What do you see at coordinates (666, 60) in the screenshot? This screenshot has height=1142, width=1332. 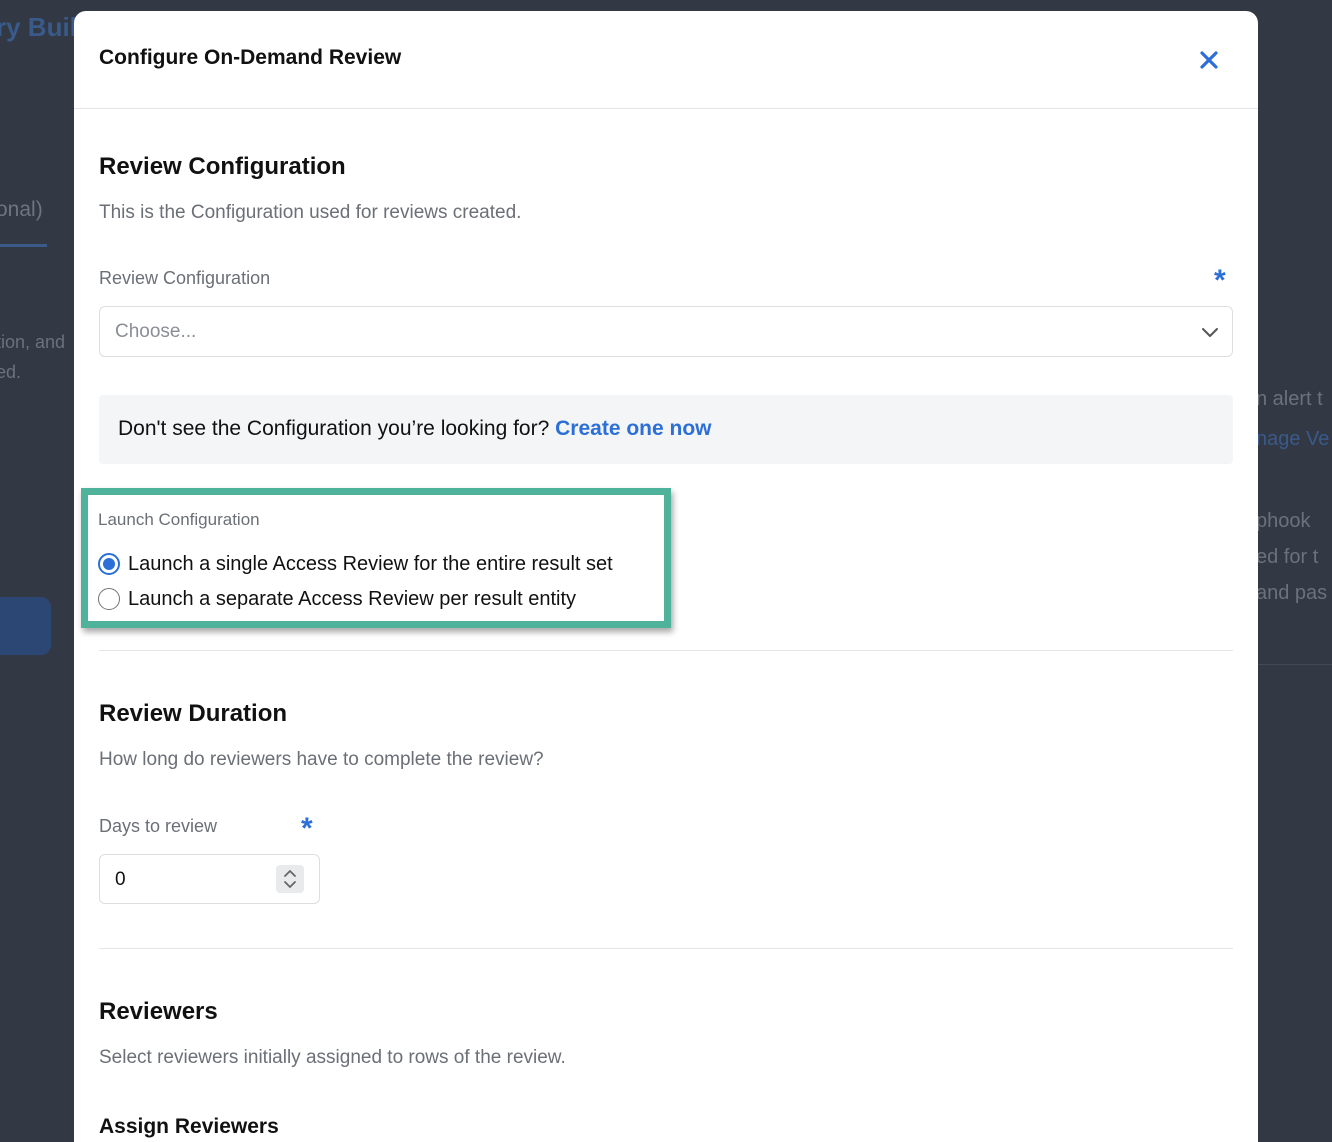 I see `modal-header: Configure On-Demand Review` at bounding box center [666, 60].